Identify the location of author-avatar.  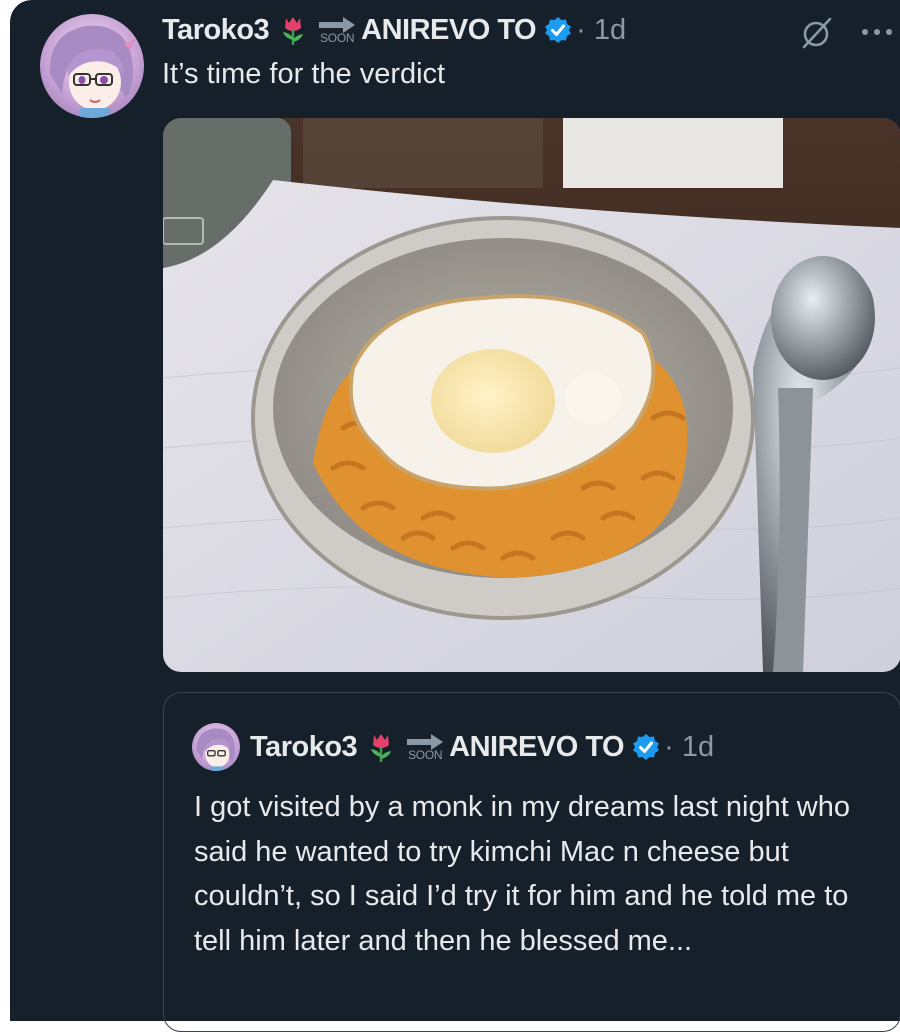
(92, 66).